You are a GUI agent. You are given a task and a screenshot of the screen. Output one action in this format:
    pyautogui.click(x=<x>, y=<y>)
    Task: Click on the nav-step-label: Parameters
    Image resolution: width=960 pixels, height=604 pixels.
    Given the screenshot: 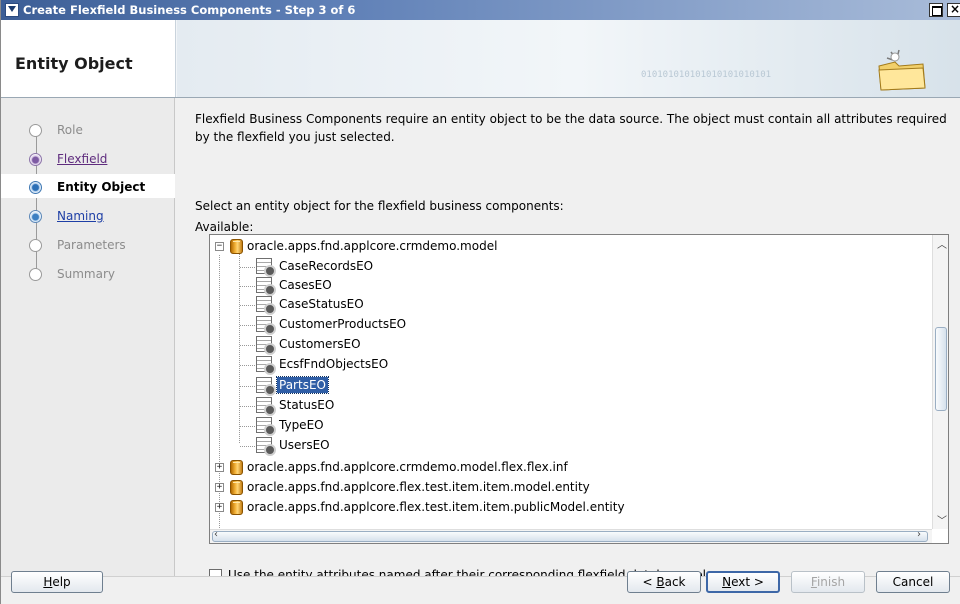 What is the action you would take?
    pyautogui.click(x=91, y=245)
    